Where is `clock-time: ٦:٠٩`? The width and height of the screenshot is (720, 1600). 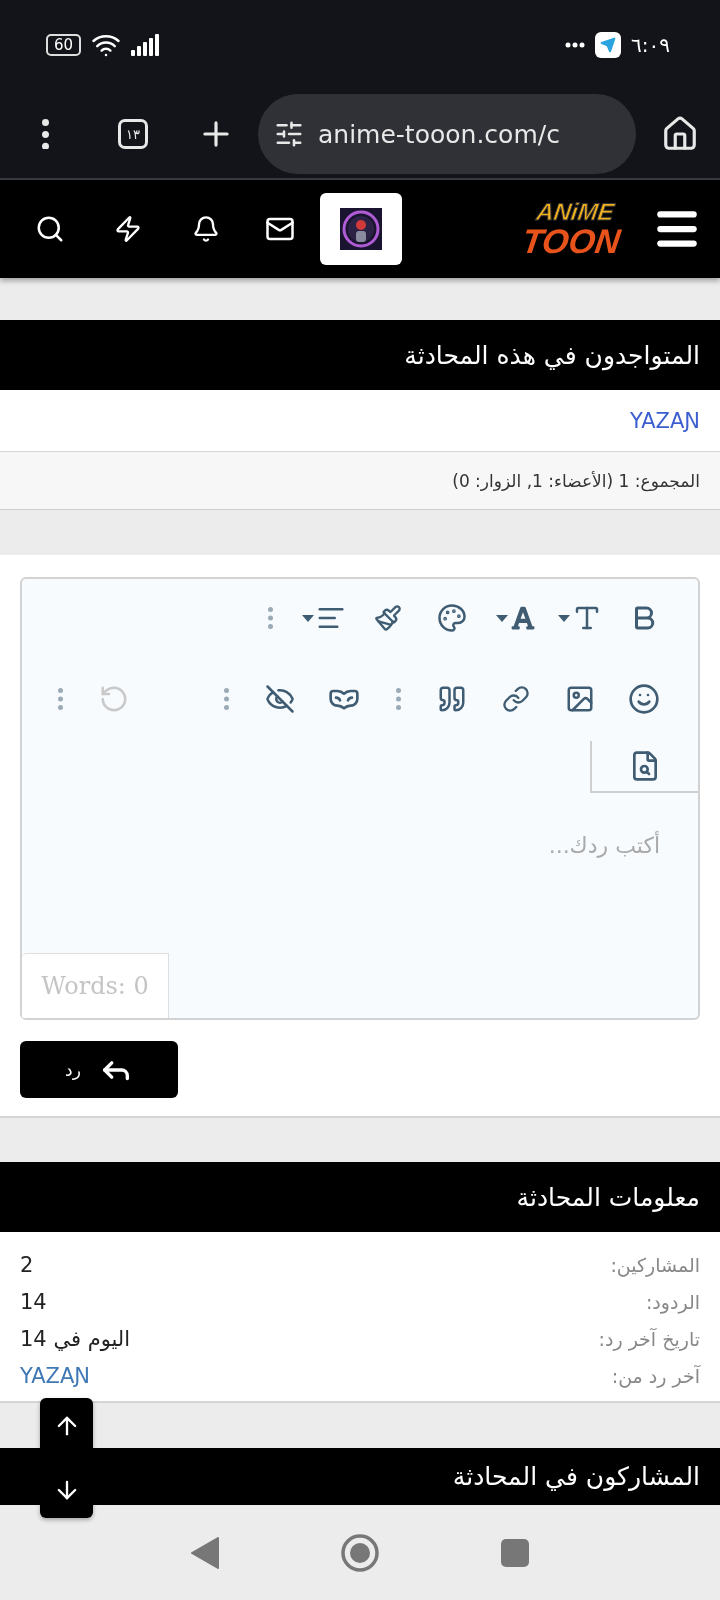
clock-time: ٦:٠٩ is located at coordinates (650, 45).